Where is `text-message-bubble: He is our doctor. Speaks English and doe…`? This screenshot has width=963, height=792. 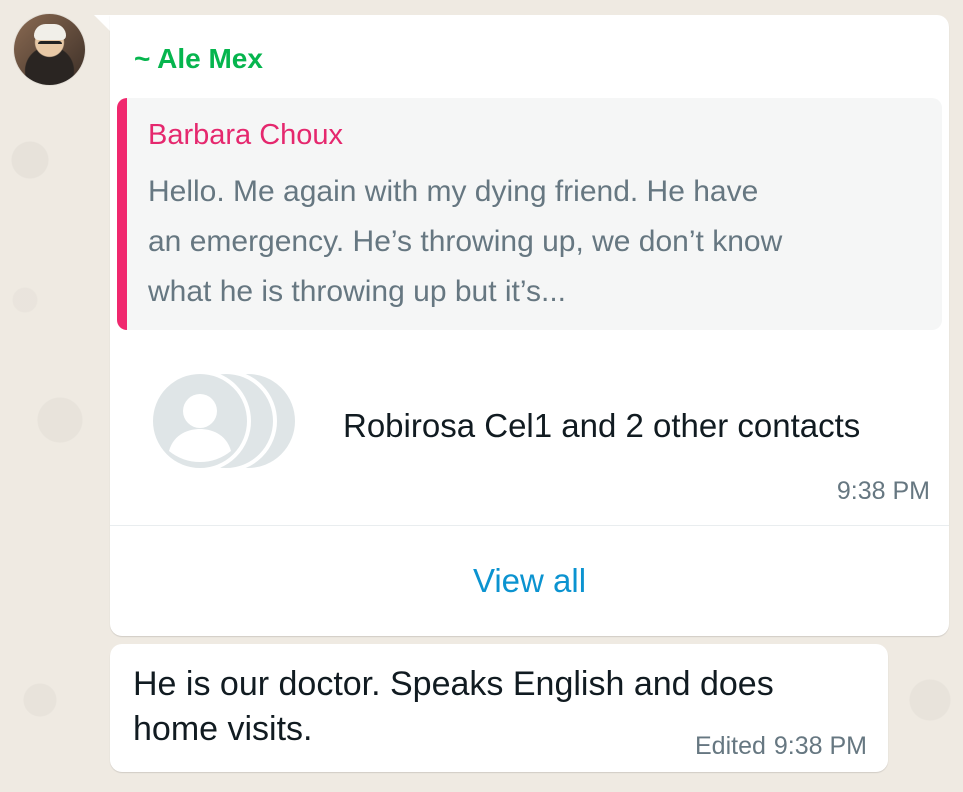
text-message-bubble: He is our doctor. Speaks English and doe… is located at coordinates (499, 708).